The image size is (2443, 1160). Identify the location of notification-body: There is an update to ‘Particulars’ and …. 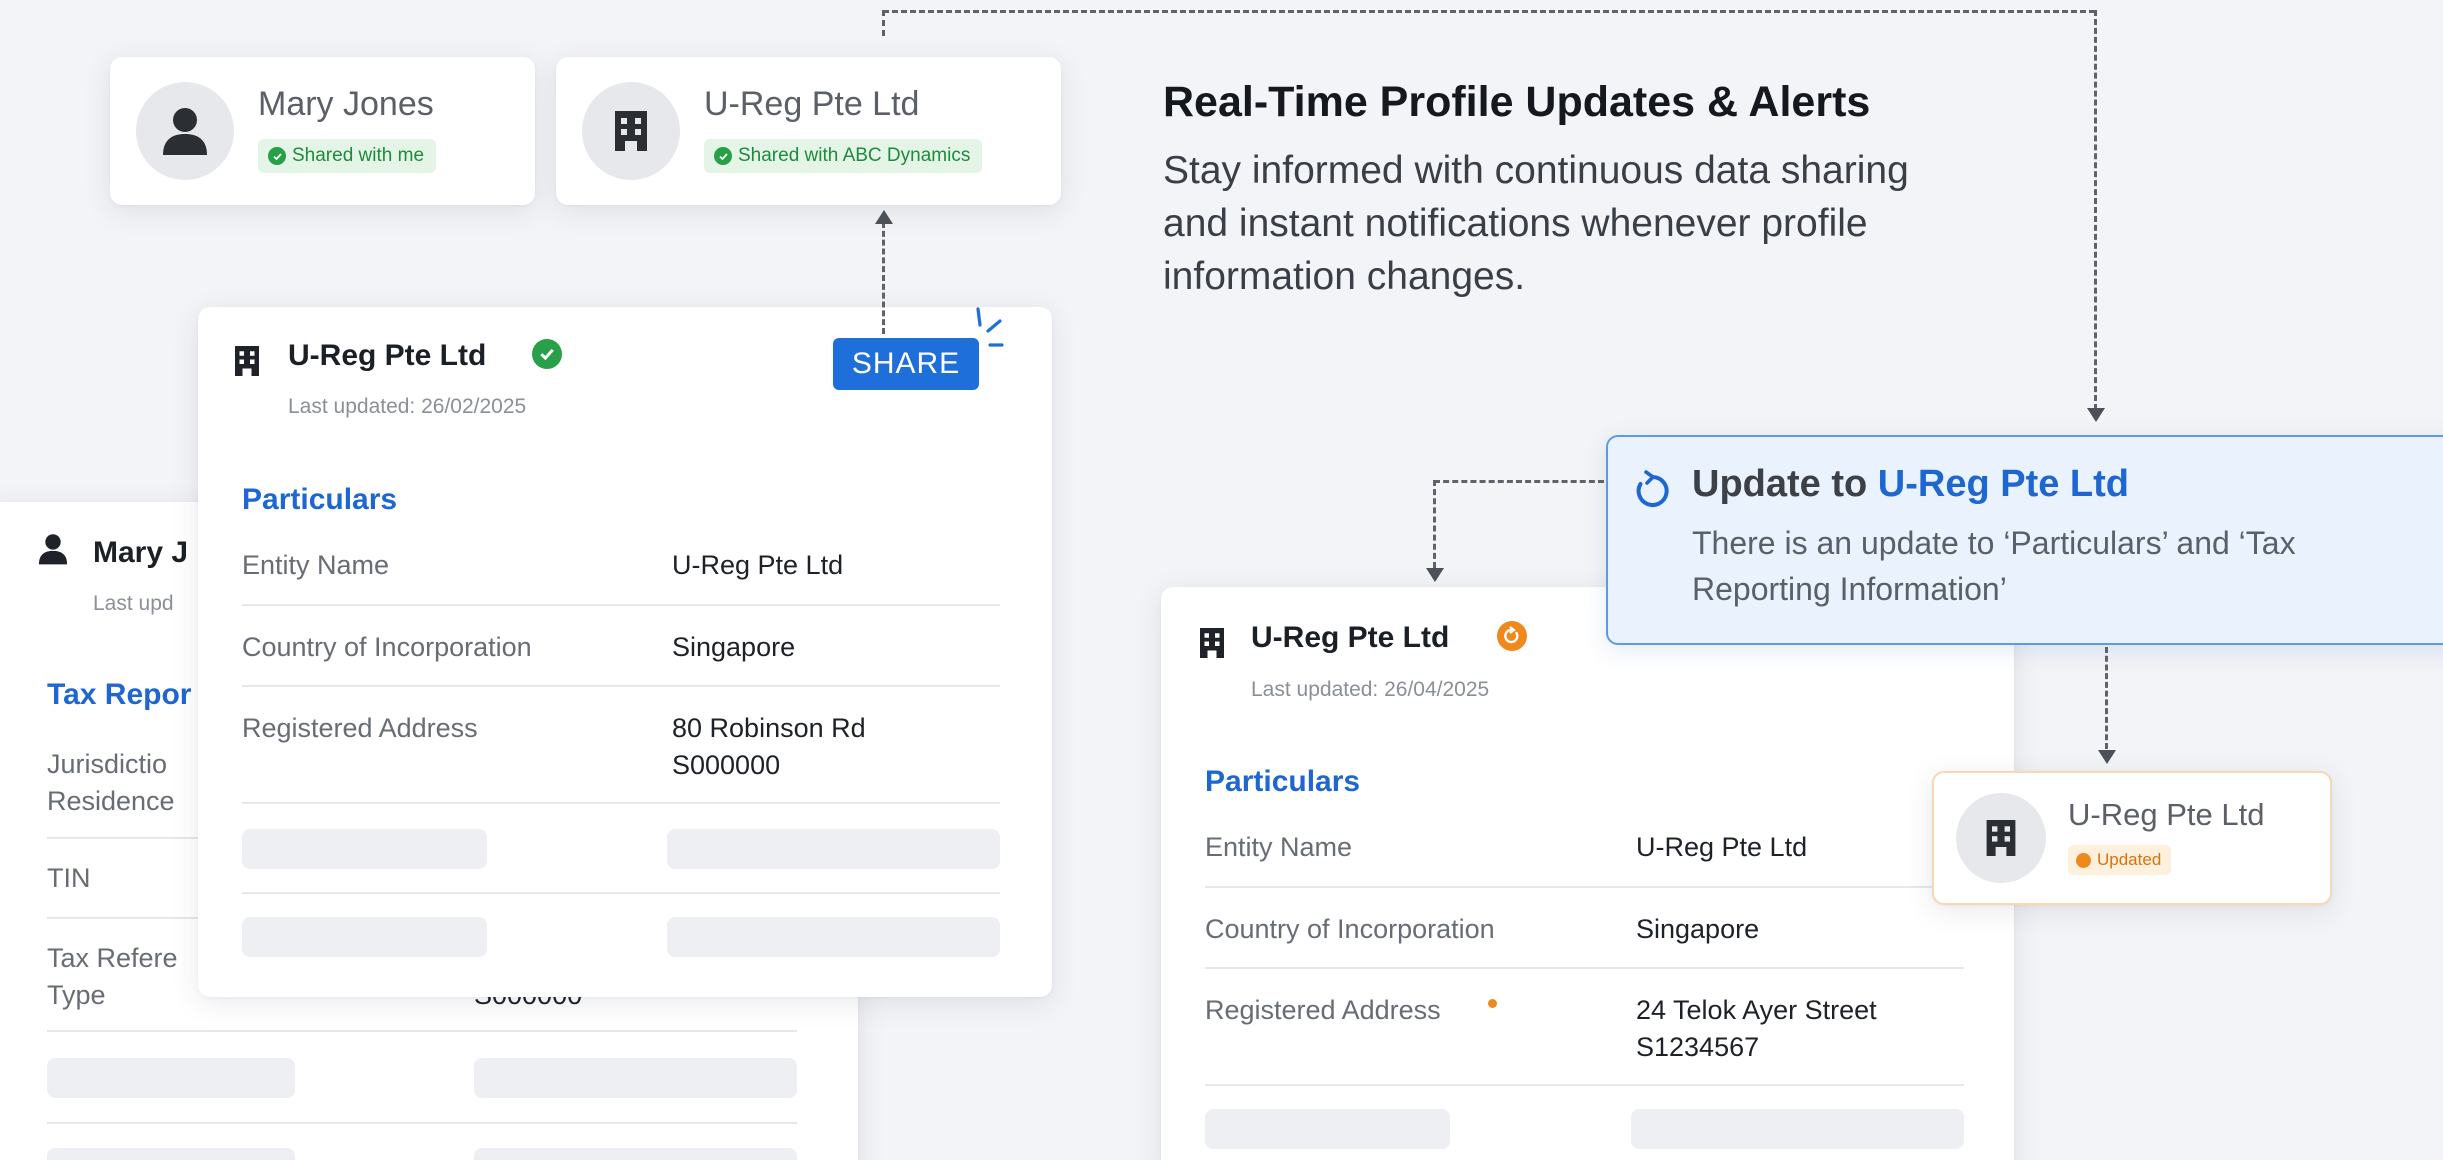
(1994, 566).